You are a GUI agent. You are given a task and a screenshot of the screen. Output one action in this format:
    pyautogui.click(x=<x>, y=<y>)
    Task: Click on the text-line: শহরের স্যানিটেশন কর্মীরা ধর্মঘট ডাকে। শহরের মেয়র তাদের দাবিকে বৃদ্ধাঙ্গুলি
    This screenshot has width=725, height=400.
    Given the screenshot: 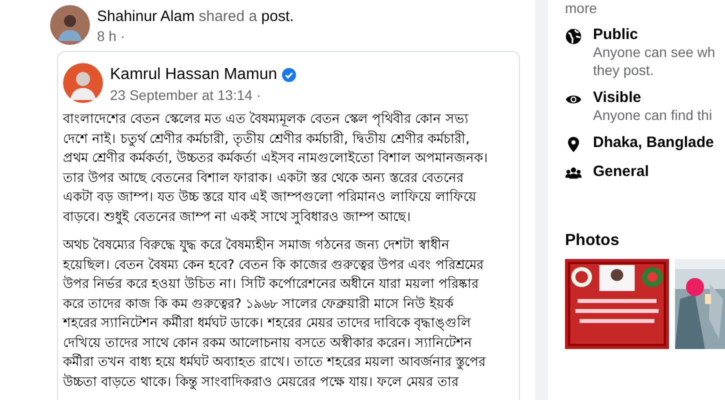 What is the action you would take?
    pyautogui.click(x=267, y=323)
    